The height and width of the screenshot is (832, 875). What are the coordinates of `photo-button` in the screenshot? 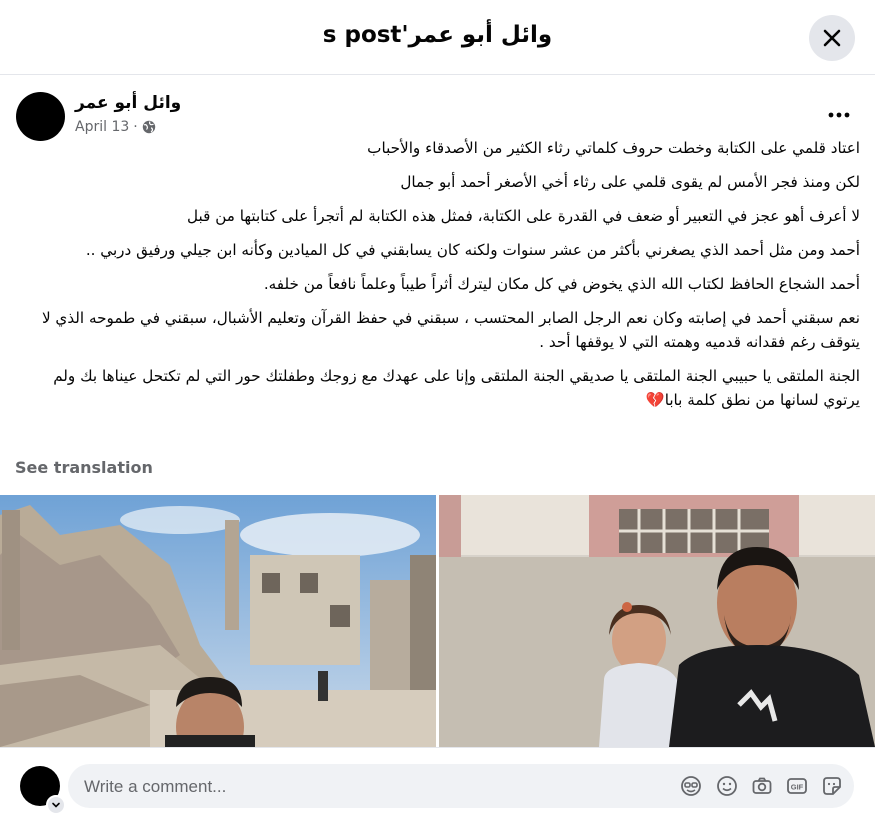 It's located at (762, 786).